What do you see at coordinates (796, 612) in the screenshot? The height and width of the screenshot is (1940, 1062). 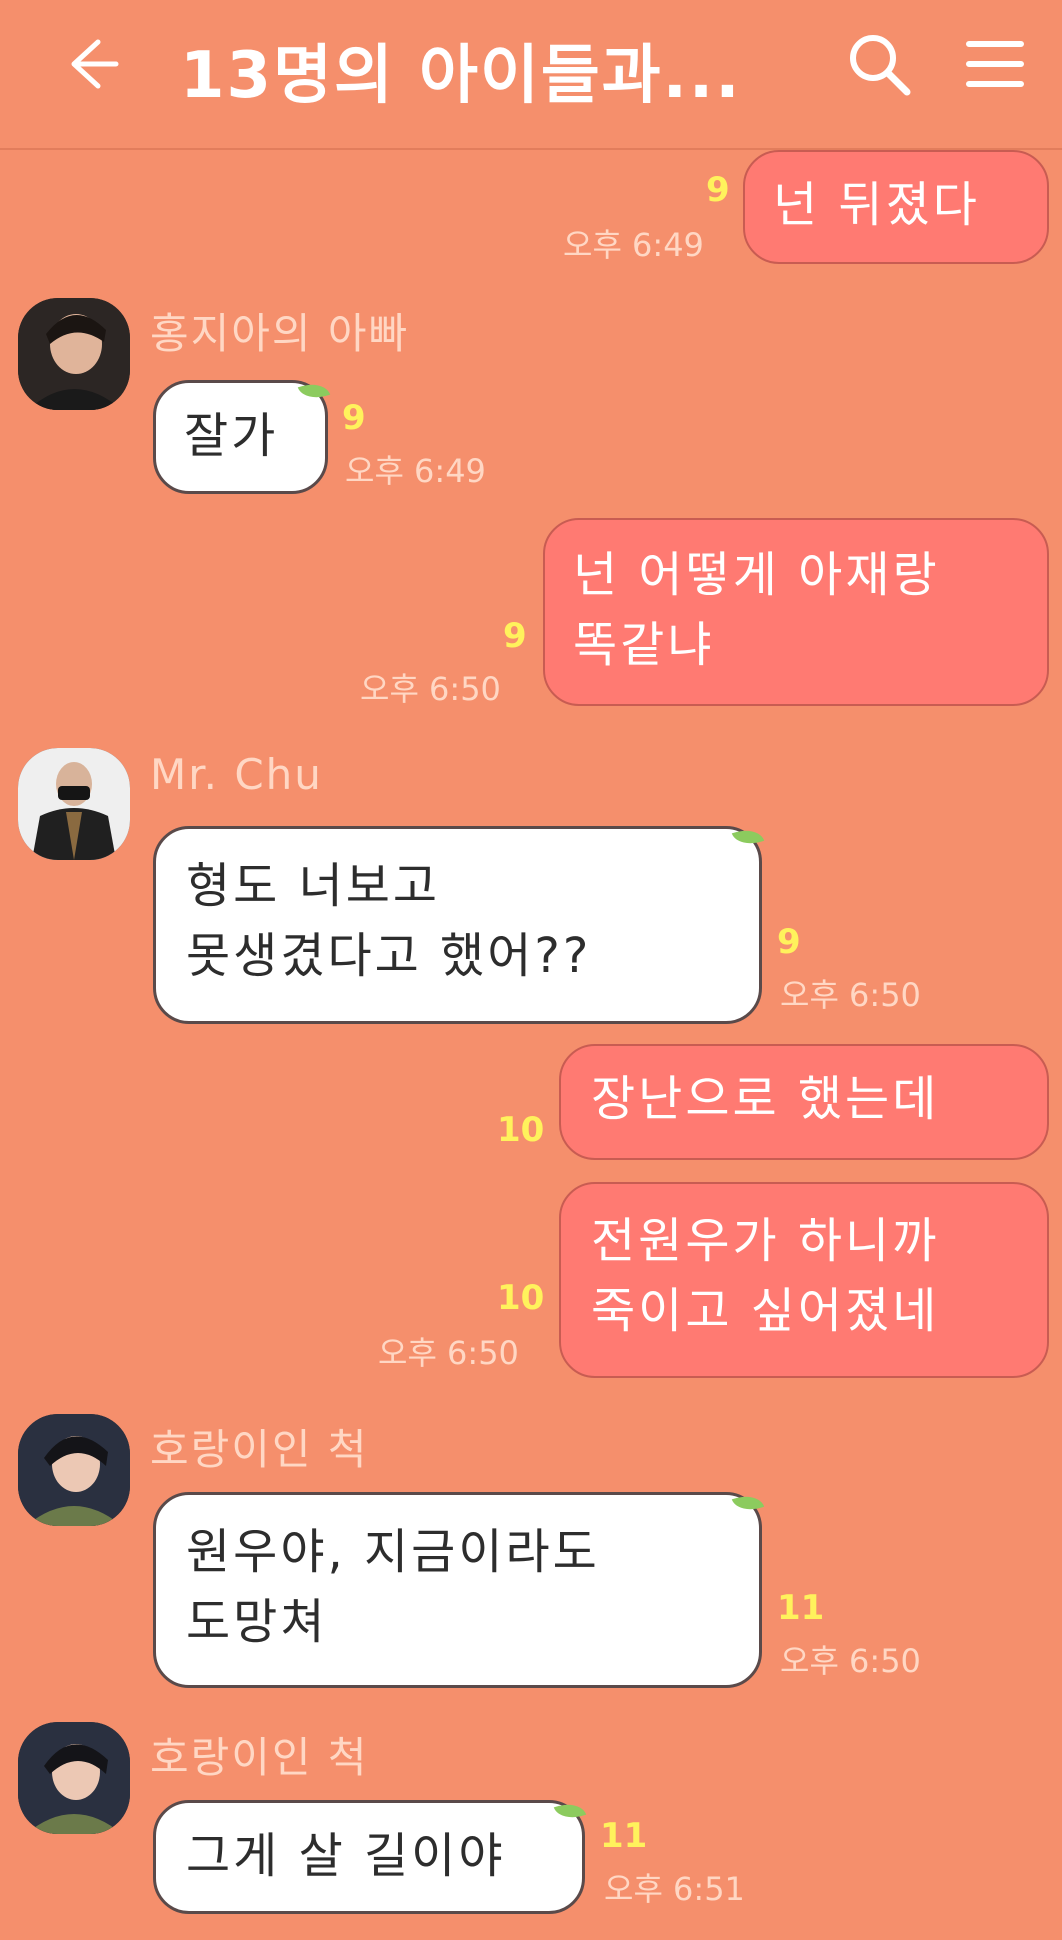 I see `my-message-bubble: 넌 어떻게 아재랑 똑같냐` at bounding box center [796, 612].